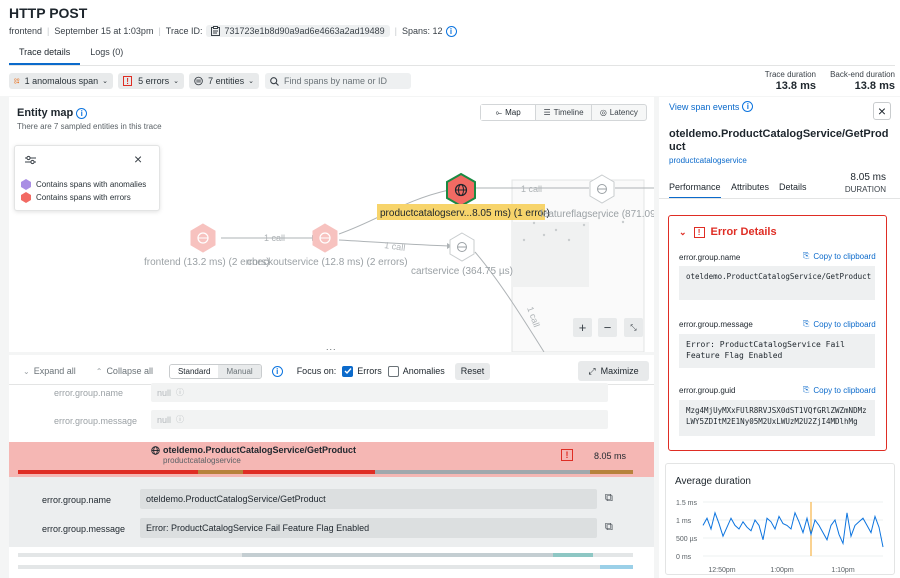  I want to click on standard-mode-button: Standard, so click(194, 371).